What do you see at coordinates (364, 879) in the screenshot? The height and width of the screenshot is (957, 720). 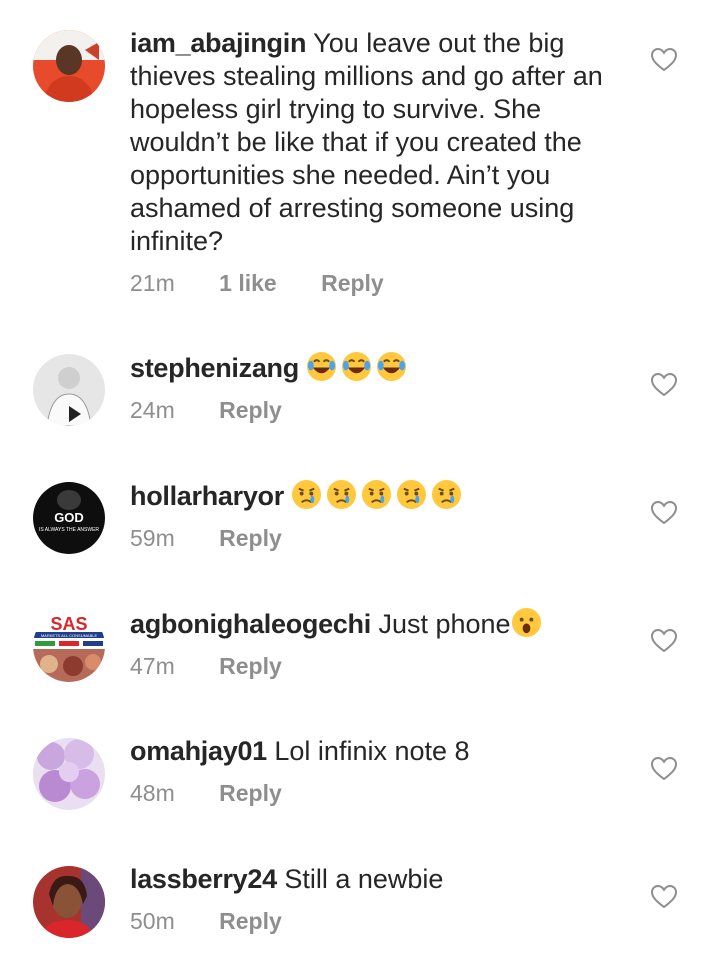 I see `comment-text: Still a newbie` at bounding box center [364, 879].